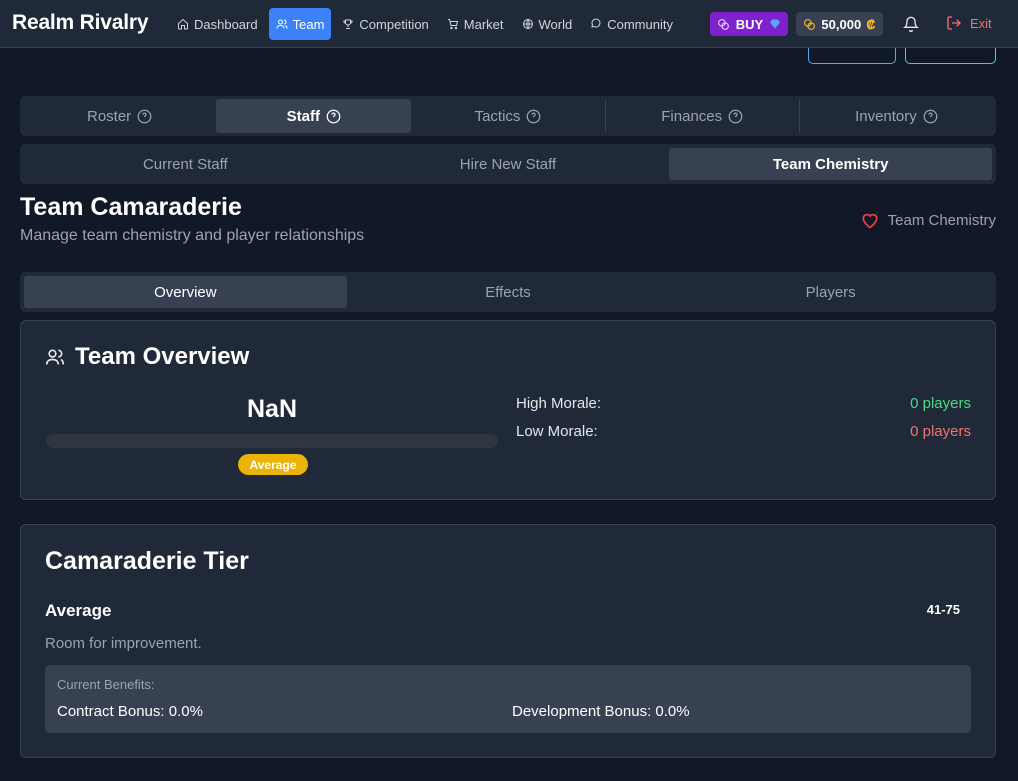 The image size is (1018, 781). I want to click on tab-tactics-label: Tactics, so click(497, 116).